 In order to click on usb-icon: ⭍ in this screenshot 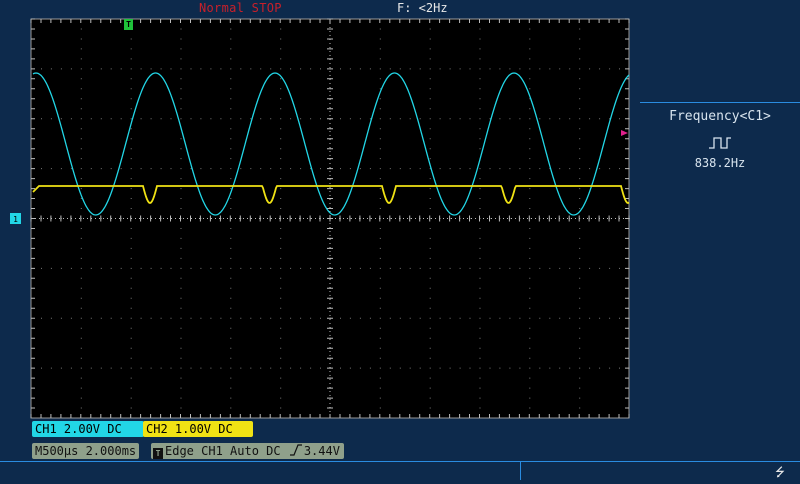, I will do `click(780, 472)`.